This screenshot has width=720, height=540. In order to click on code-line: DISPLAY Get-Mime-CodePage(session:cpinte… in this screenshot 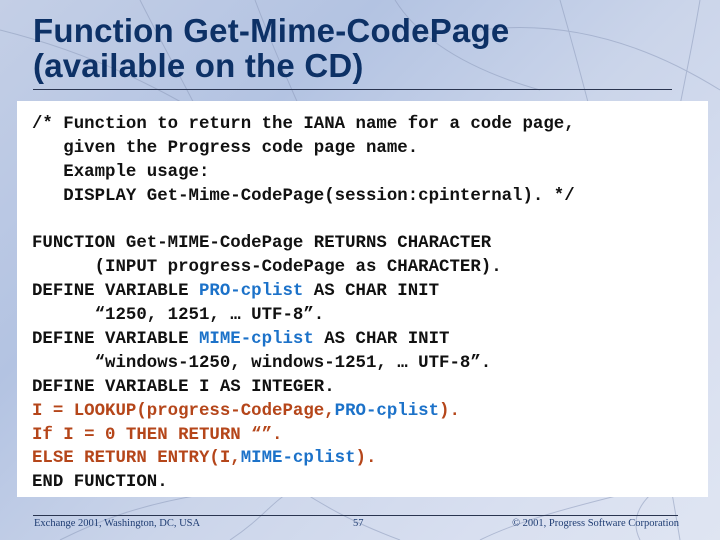, I will do `click(303, 197)`.